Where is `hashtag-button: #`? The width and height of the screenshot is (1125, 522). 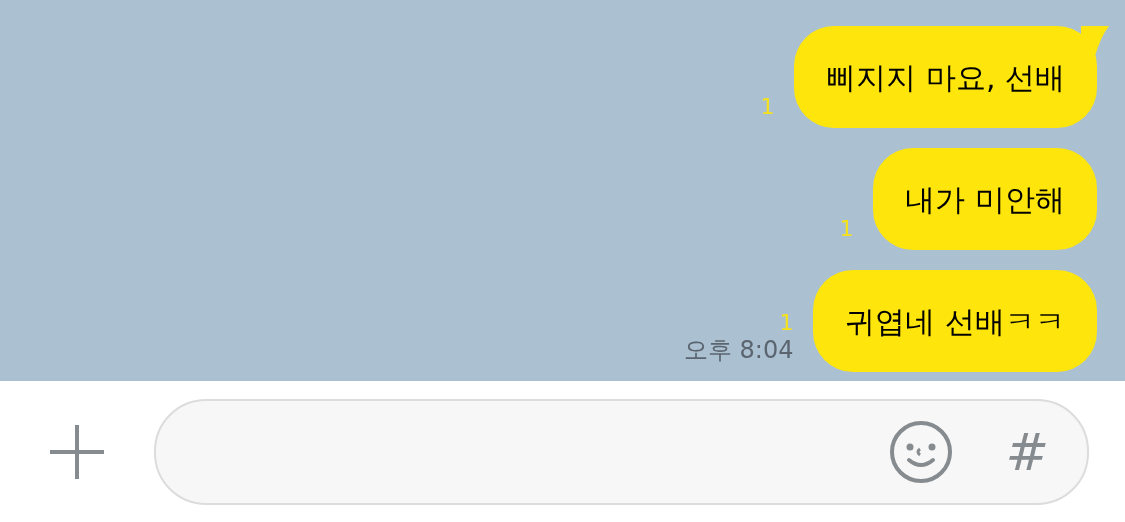
hashtag-button: # is located at coordinates (1027, 451).